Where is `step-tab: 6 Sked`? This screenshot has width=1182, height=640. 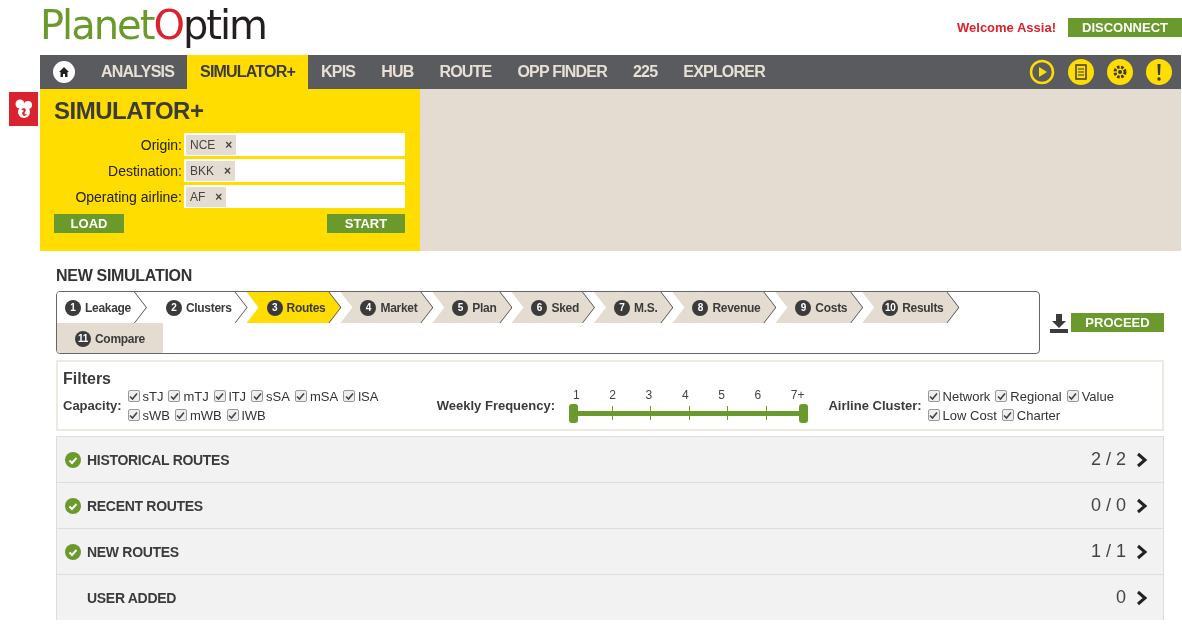 step-tab: 6 Sked is located at coordinates (552, 307).